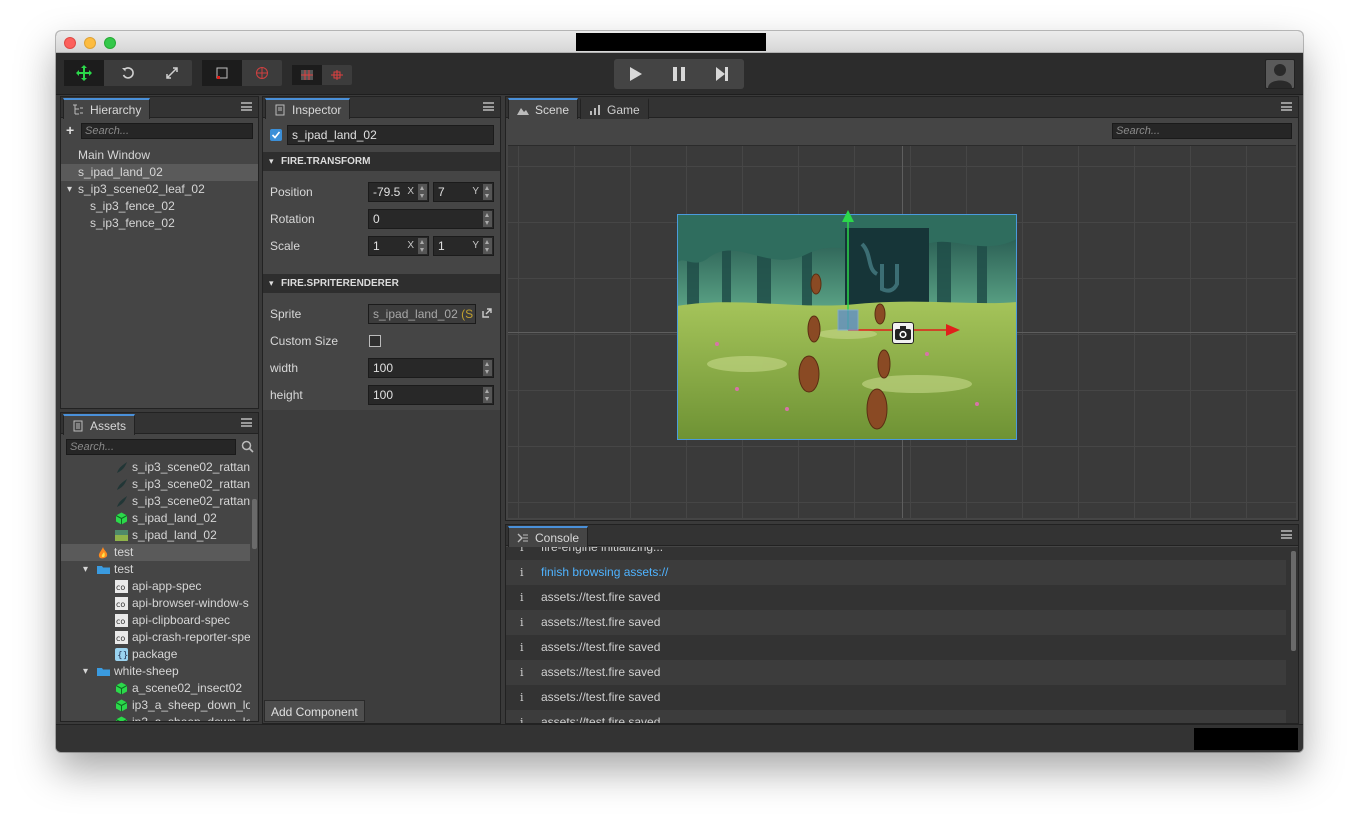 The height and width of the screenshot is (832, 1359). Describe the element at coordinates (84, 73) in the screenshot. I see `move-tool-button` at that location.